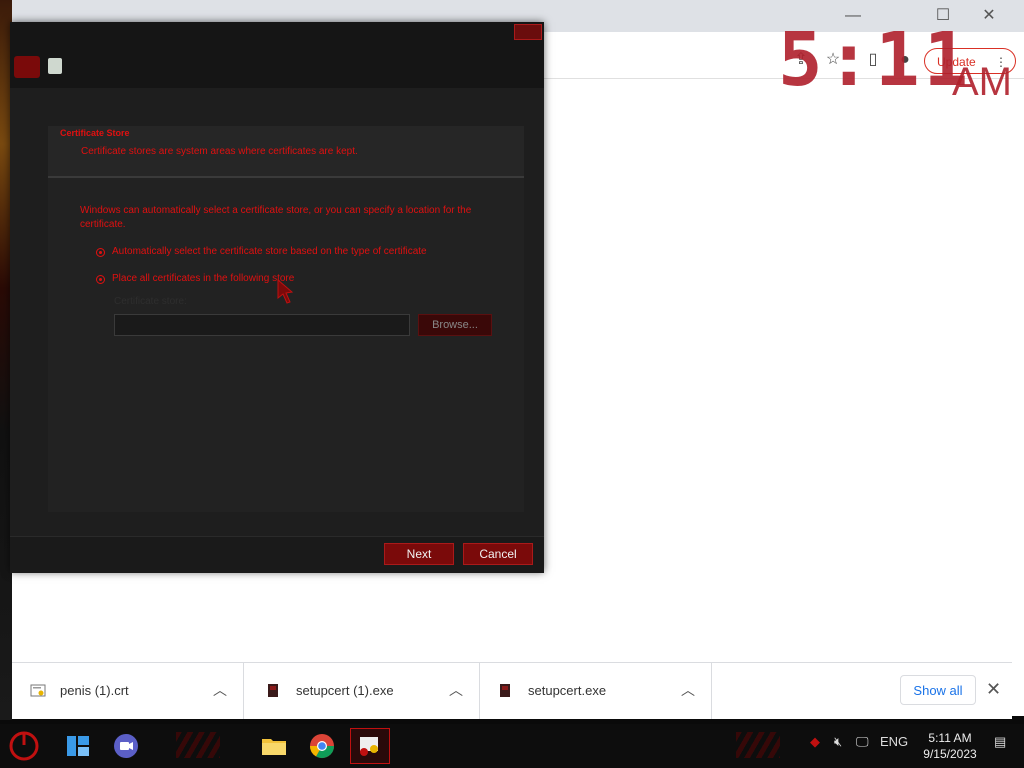  I want to click on mouse-cursor-icon, so click(285, 291).